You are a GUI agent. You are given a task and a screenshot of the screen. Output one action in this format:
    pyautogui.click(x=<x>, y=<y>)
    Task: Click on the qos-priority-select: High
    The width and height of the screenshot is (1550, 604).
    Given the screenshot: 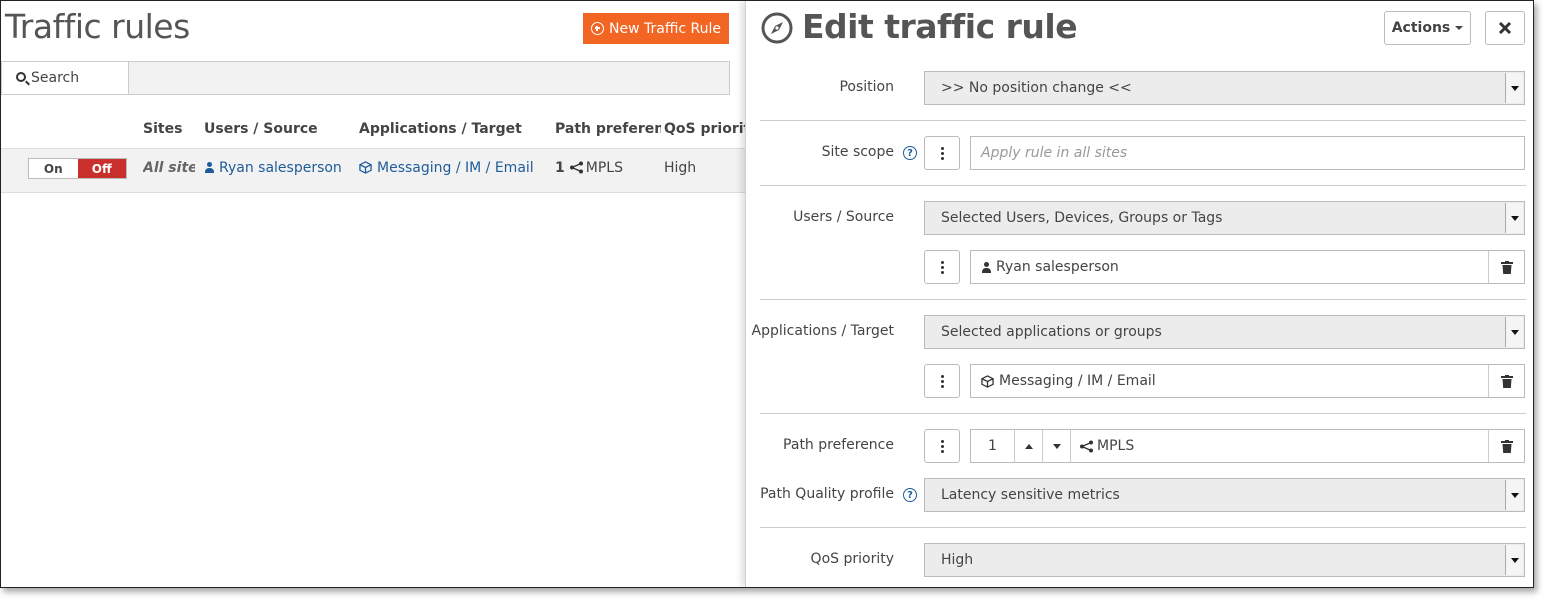 What is the action you would take?
    pyautogui.click(x=1224, y=560)
    